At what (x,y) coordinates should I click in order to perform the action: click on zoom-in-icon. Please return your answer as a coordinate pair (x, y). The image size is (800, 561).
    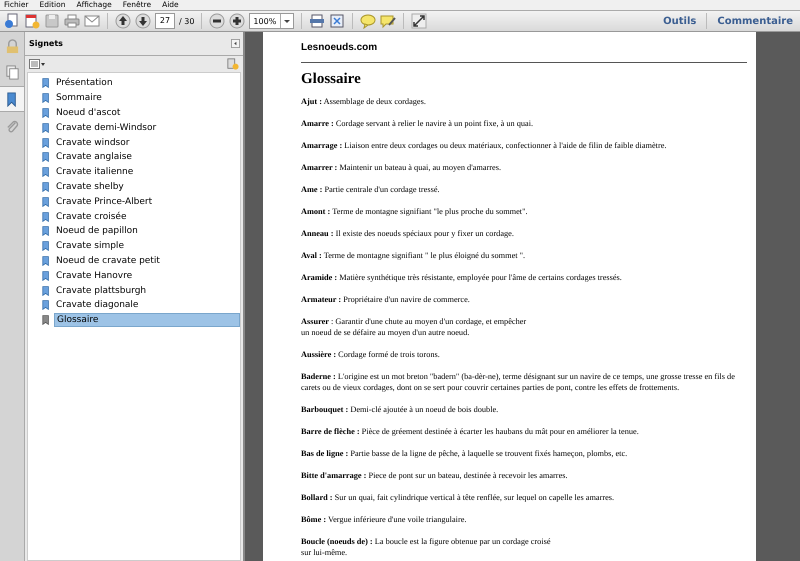
    Looking at the image, I should click on (237, 21).